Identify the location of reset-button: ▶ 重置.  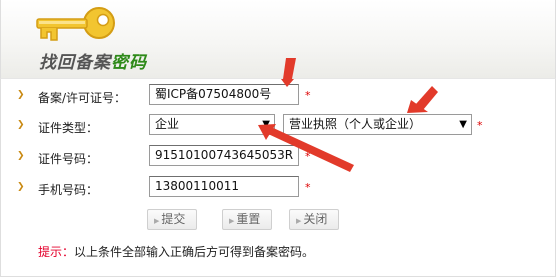
(247, 219).